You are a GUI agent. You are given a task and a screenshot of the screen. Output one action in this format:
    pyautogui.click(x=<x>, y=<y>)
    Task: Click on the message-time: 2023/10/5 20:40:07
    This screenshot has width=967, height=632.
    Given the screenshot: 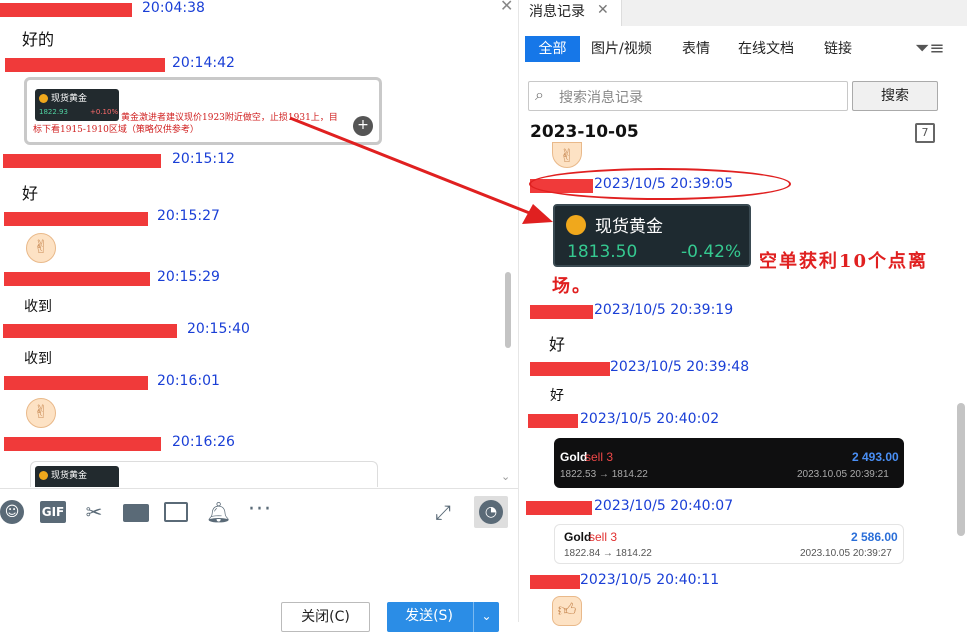 What is the action you would take?
    pyautogui.click(x=664, y=506)
    